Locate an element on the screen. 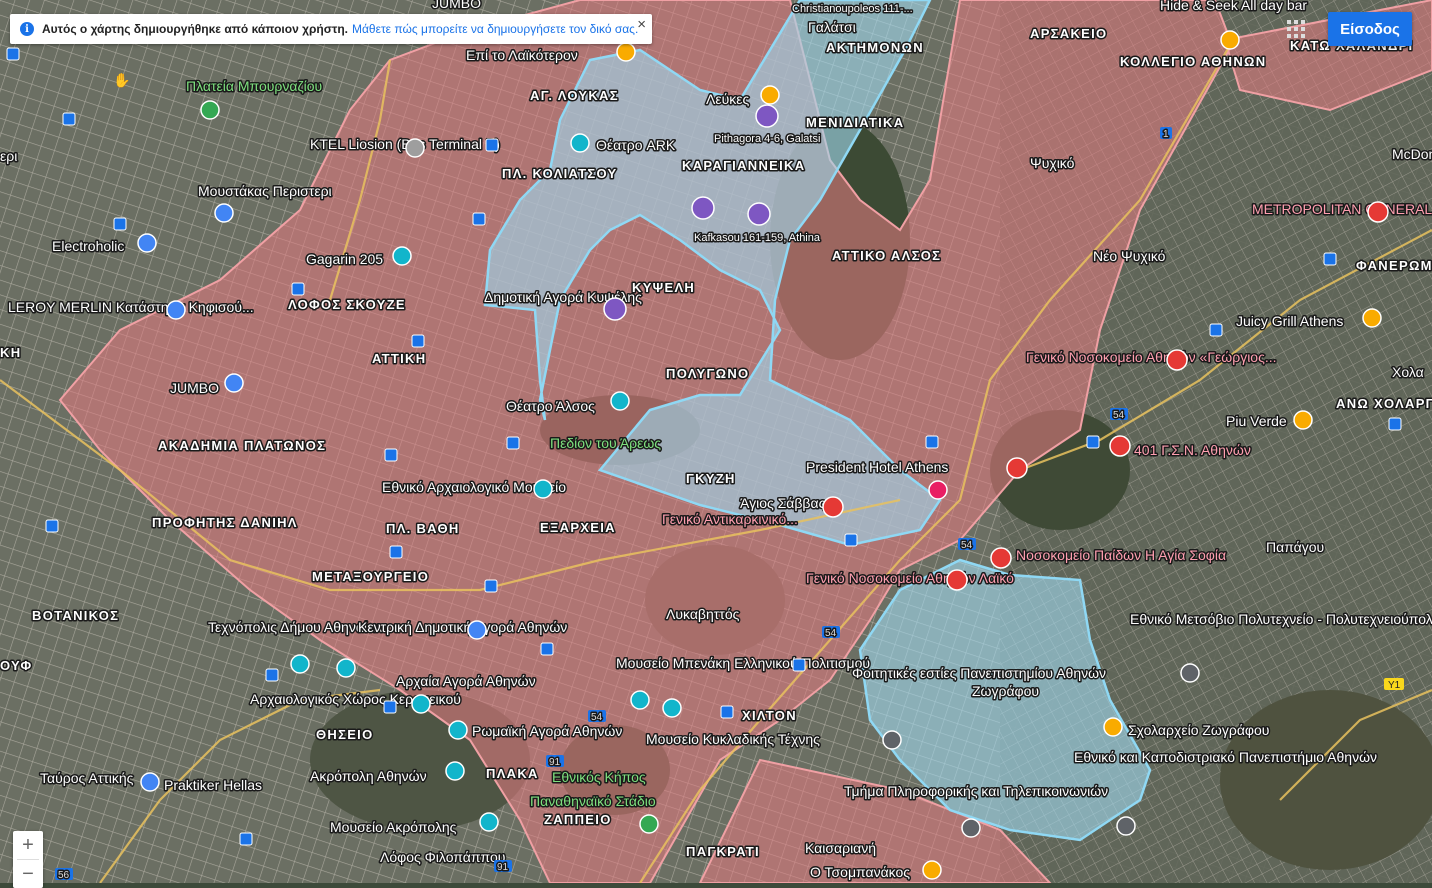 This screenshot has width=1432, height=888. place-acropolis: Ακρόπολη Αθηνών is located at coordinates (369, 776).